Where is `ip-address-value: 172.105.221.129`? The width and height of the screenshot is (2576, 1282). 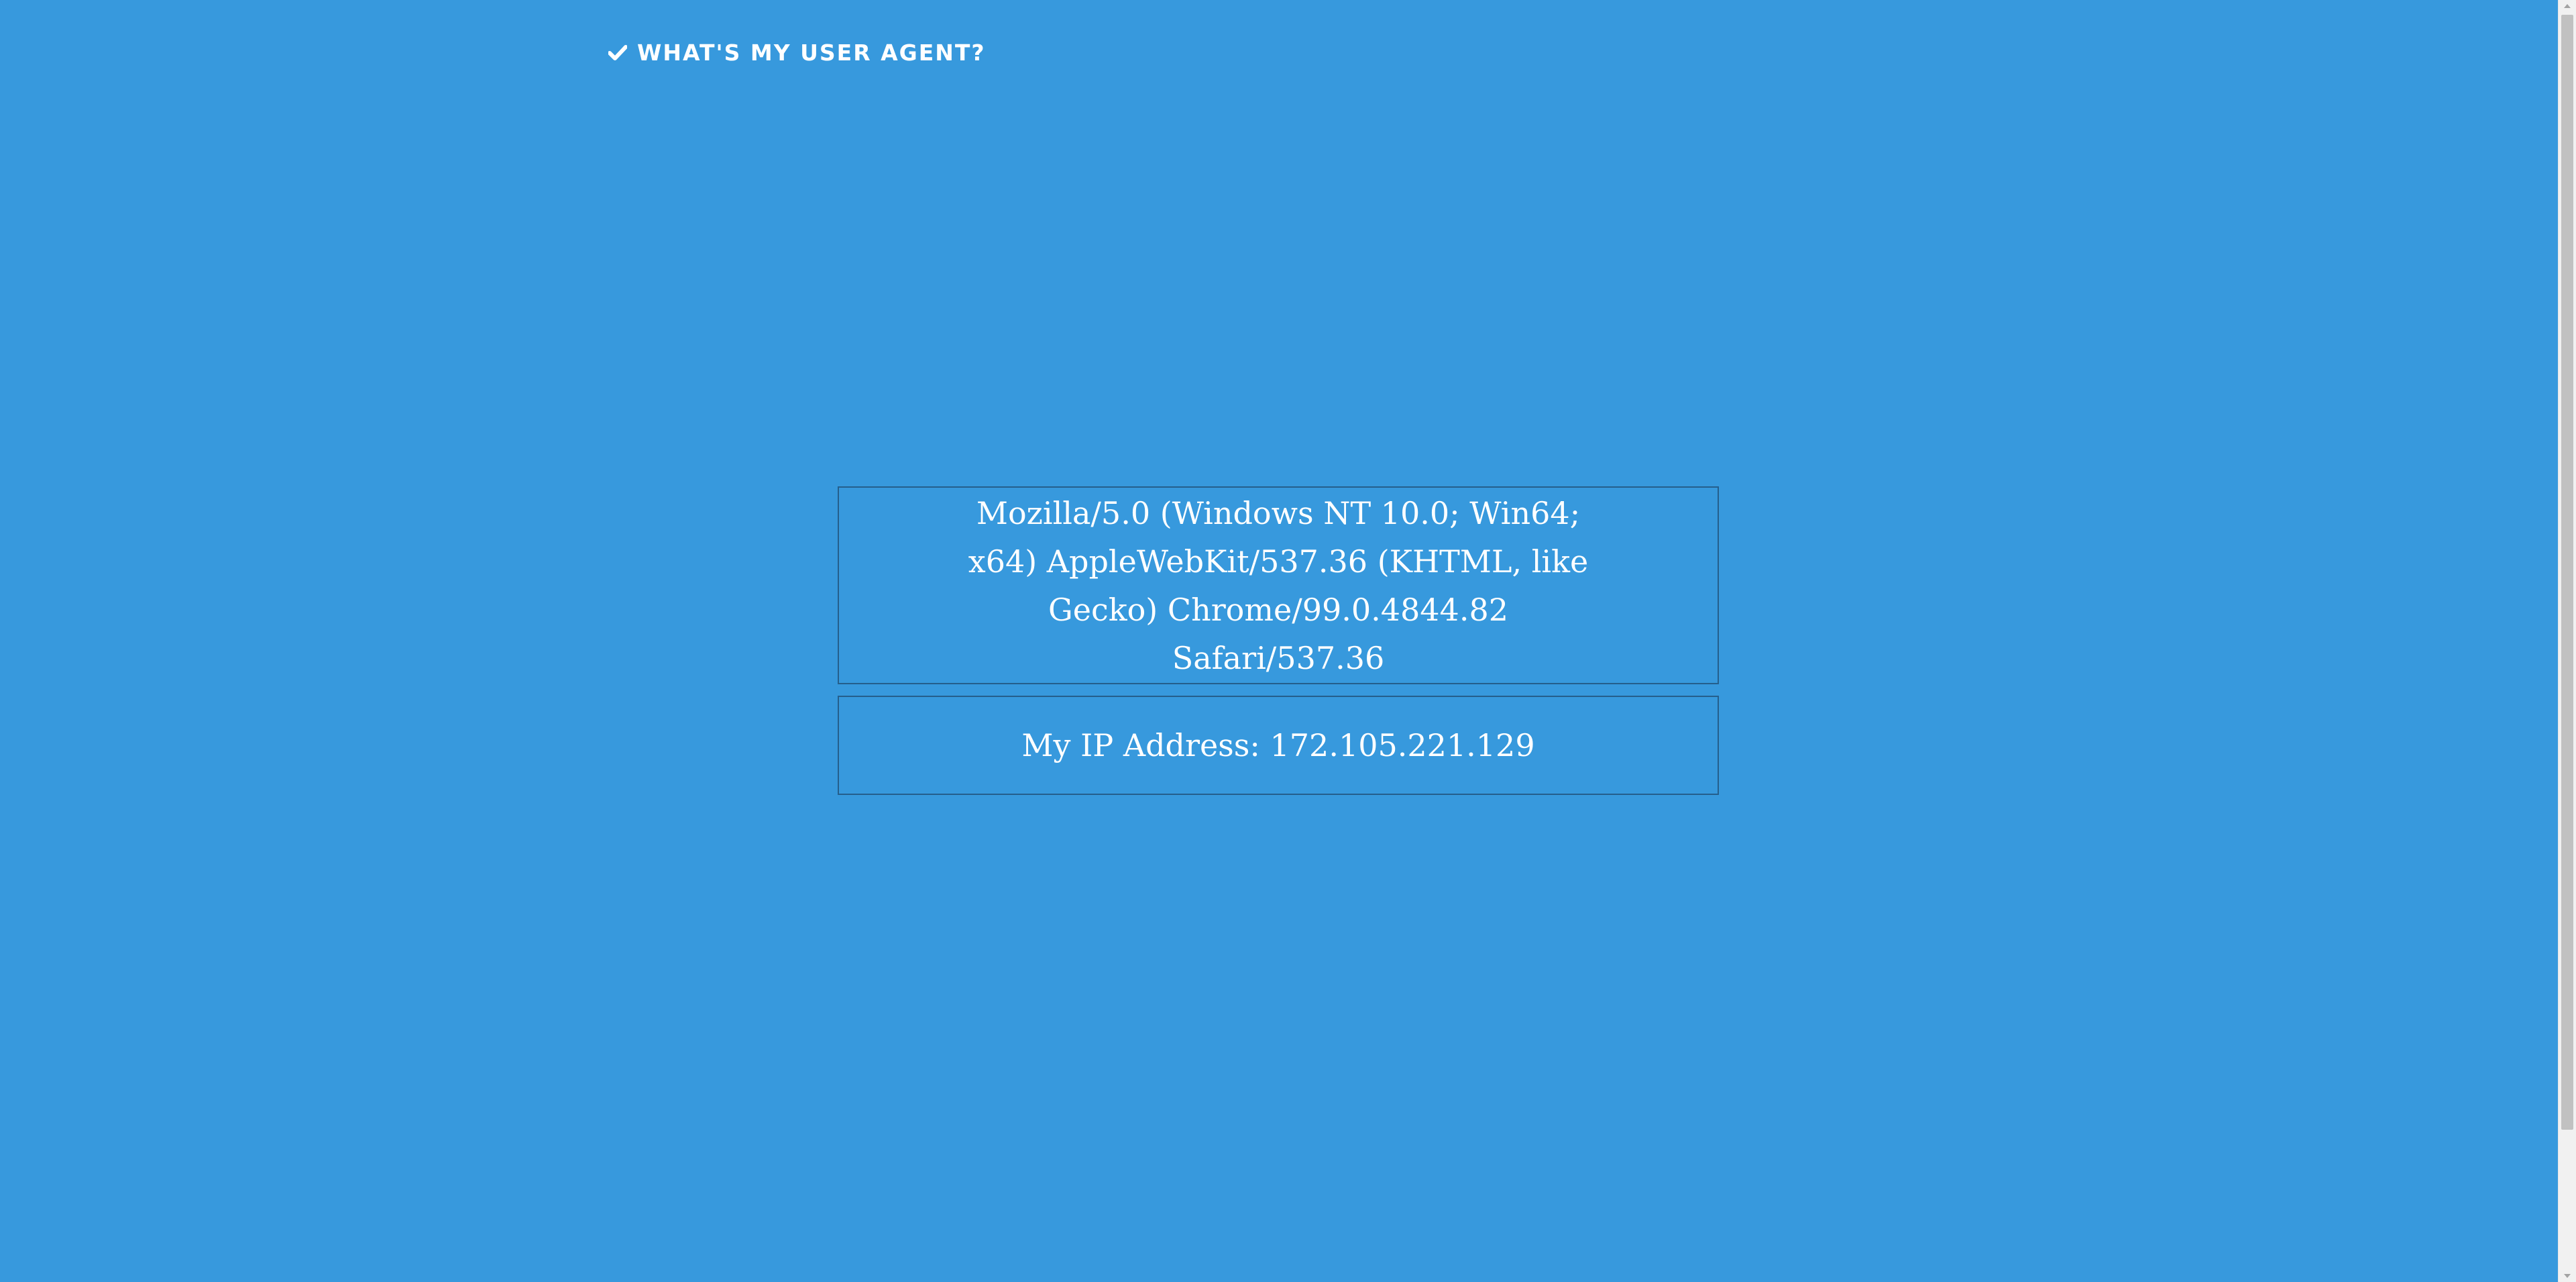 ip-address-value: 172.105.221.129 is located at coordinates (1402, 745).